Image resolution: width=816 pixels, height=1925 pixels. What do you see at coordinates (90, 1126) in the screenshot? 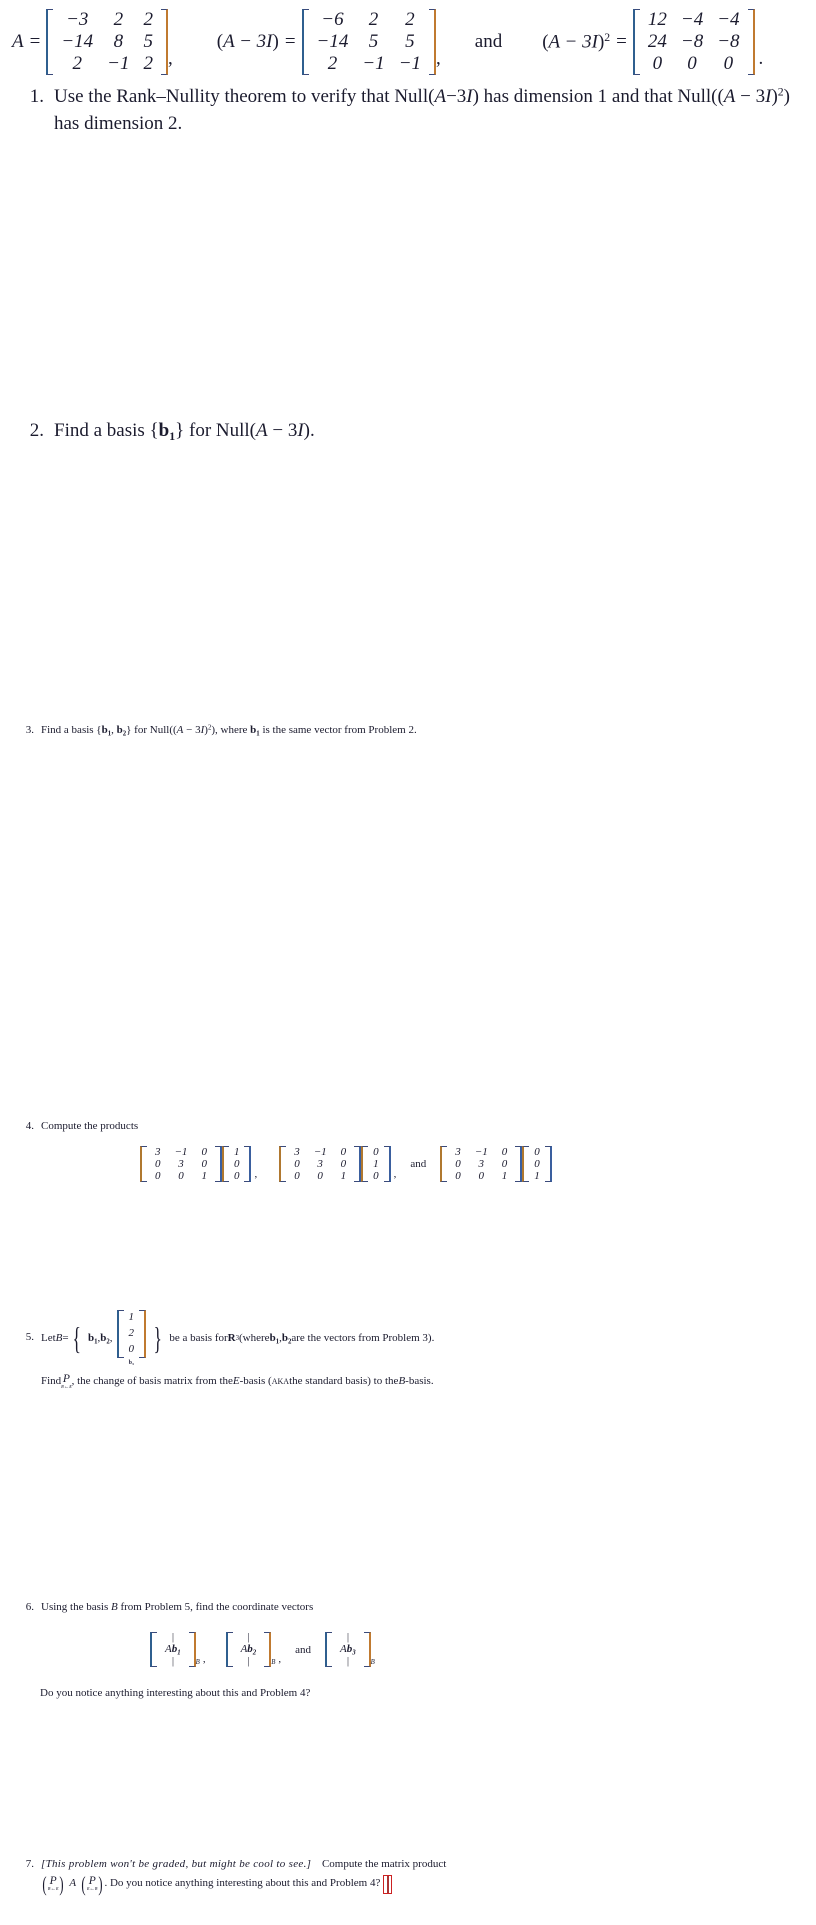
I see `problem-4-body: Compute the products` at bounding box center [90, 1126].